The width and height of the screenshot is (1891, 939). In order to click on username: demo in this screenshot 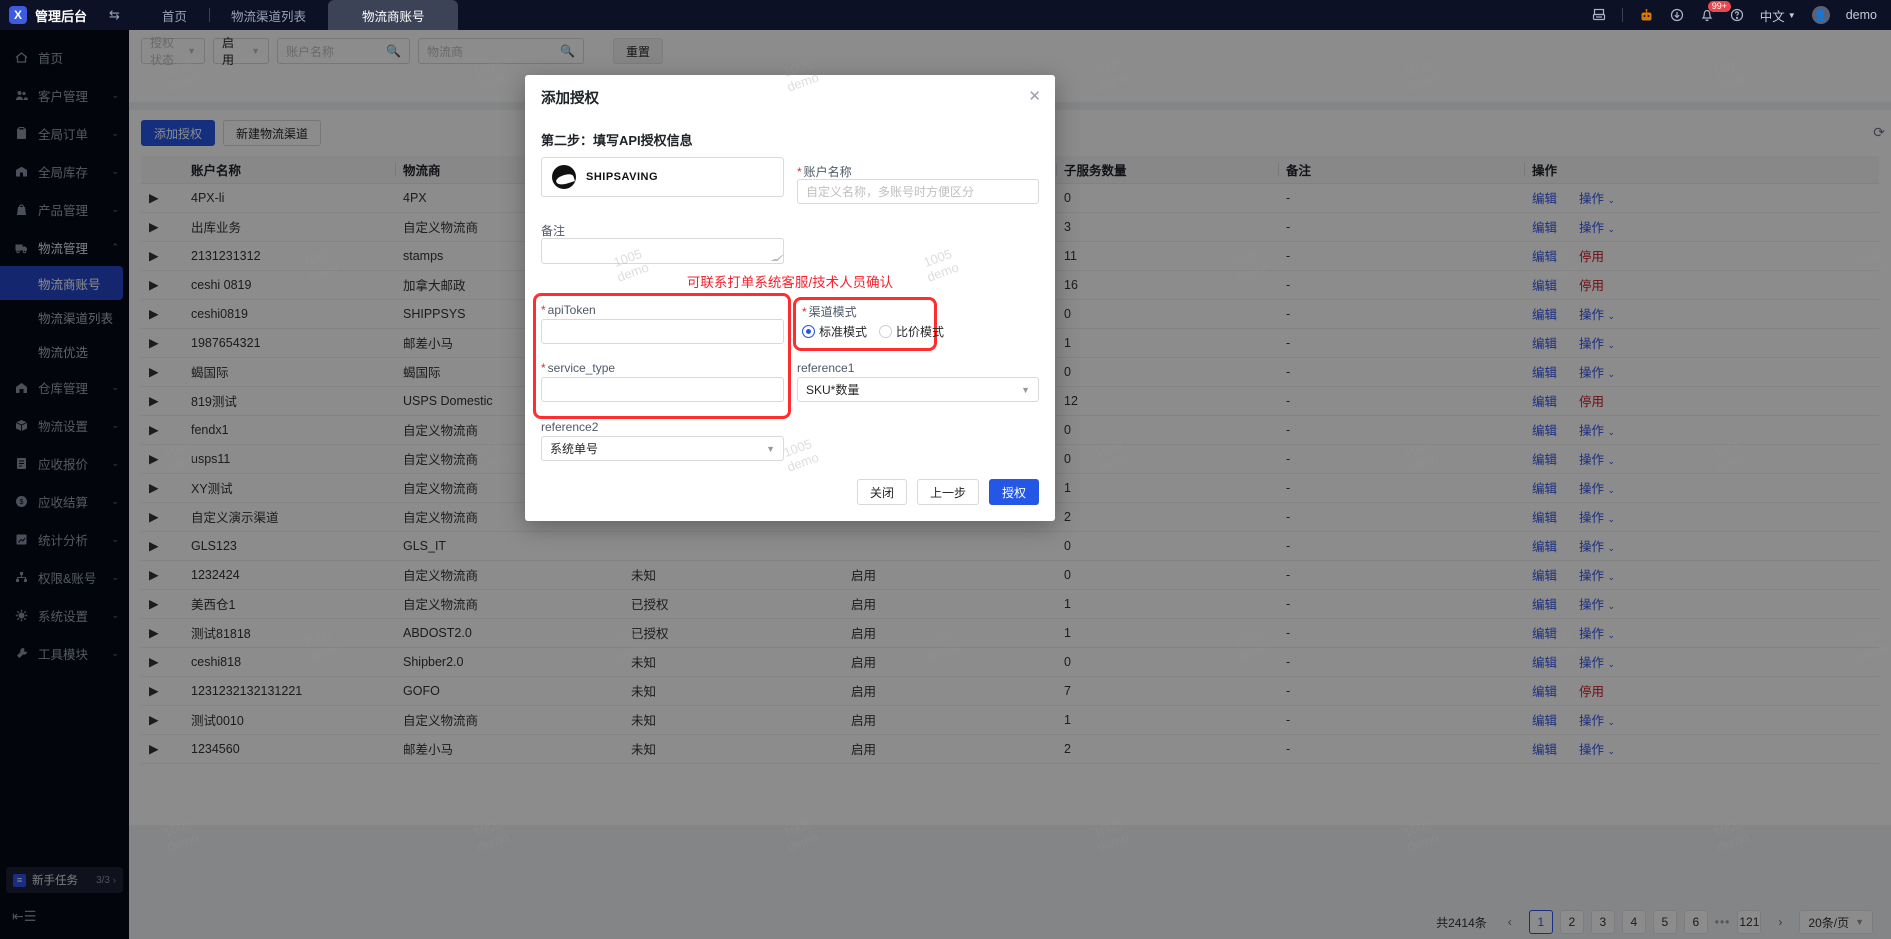, I will do `click(1861, 15)`.